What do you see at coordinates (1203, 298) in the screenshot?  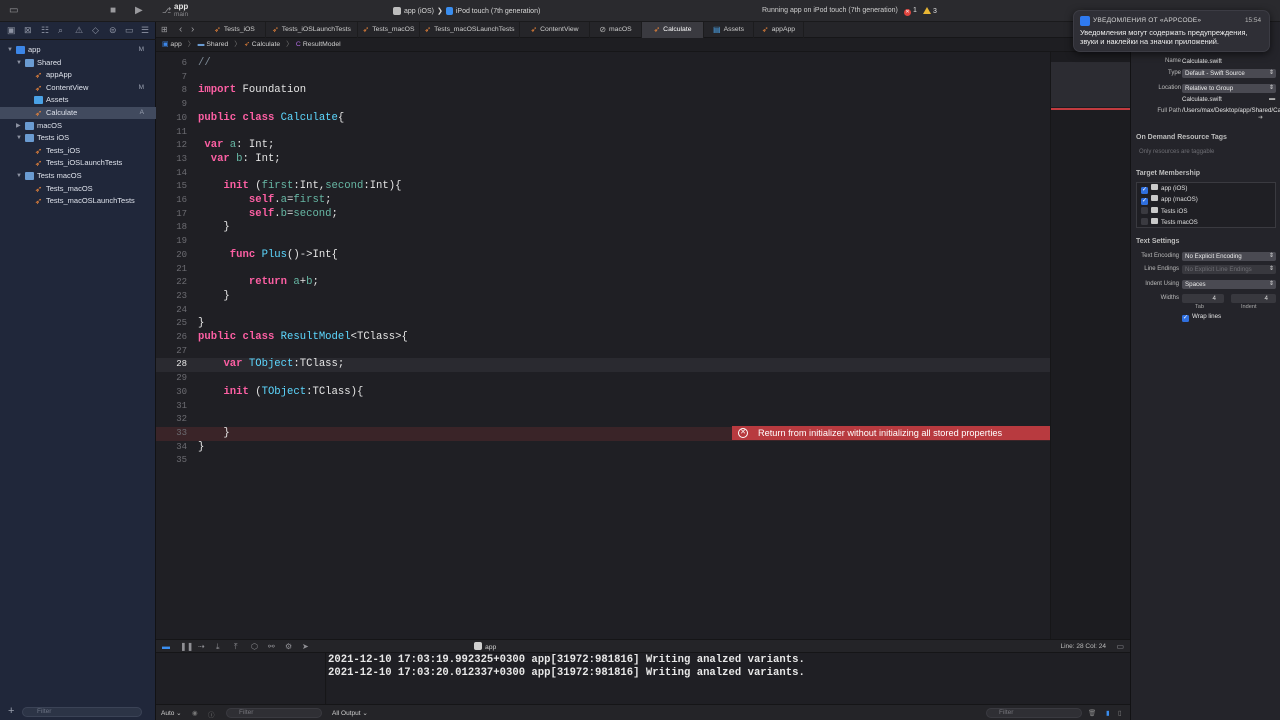 I see `tab-width-stepper: 4` at bounding box center [1203, 298].